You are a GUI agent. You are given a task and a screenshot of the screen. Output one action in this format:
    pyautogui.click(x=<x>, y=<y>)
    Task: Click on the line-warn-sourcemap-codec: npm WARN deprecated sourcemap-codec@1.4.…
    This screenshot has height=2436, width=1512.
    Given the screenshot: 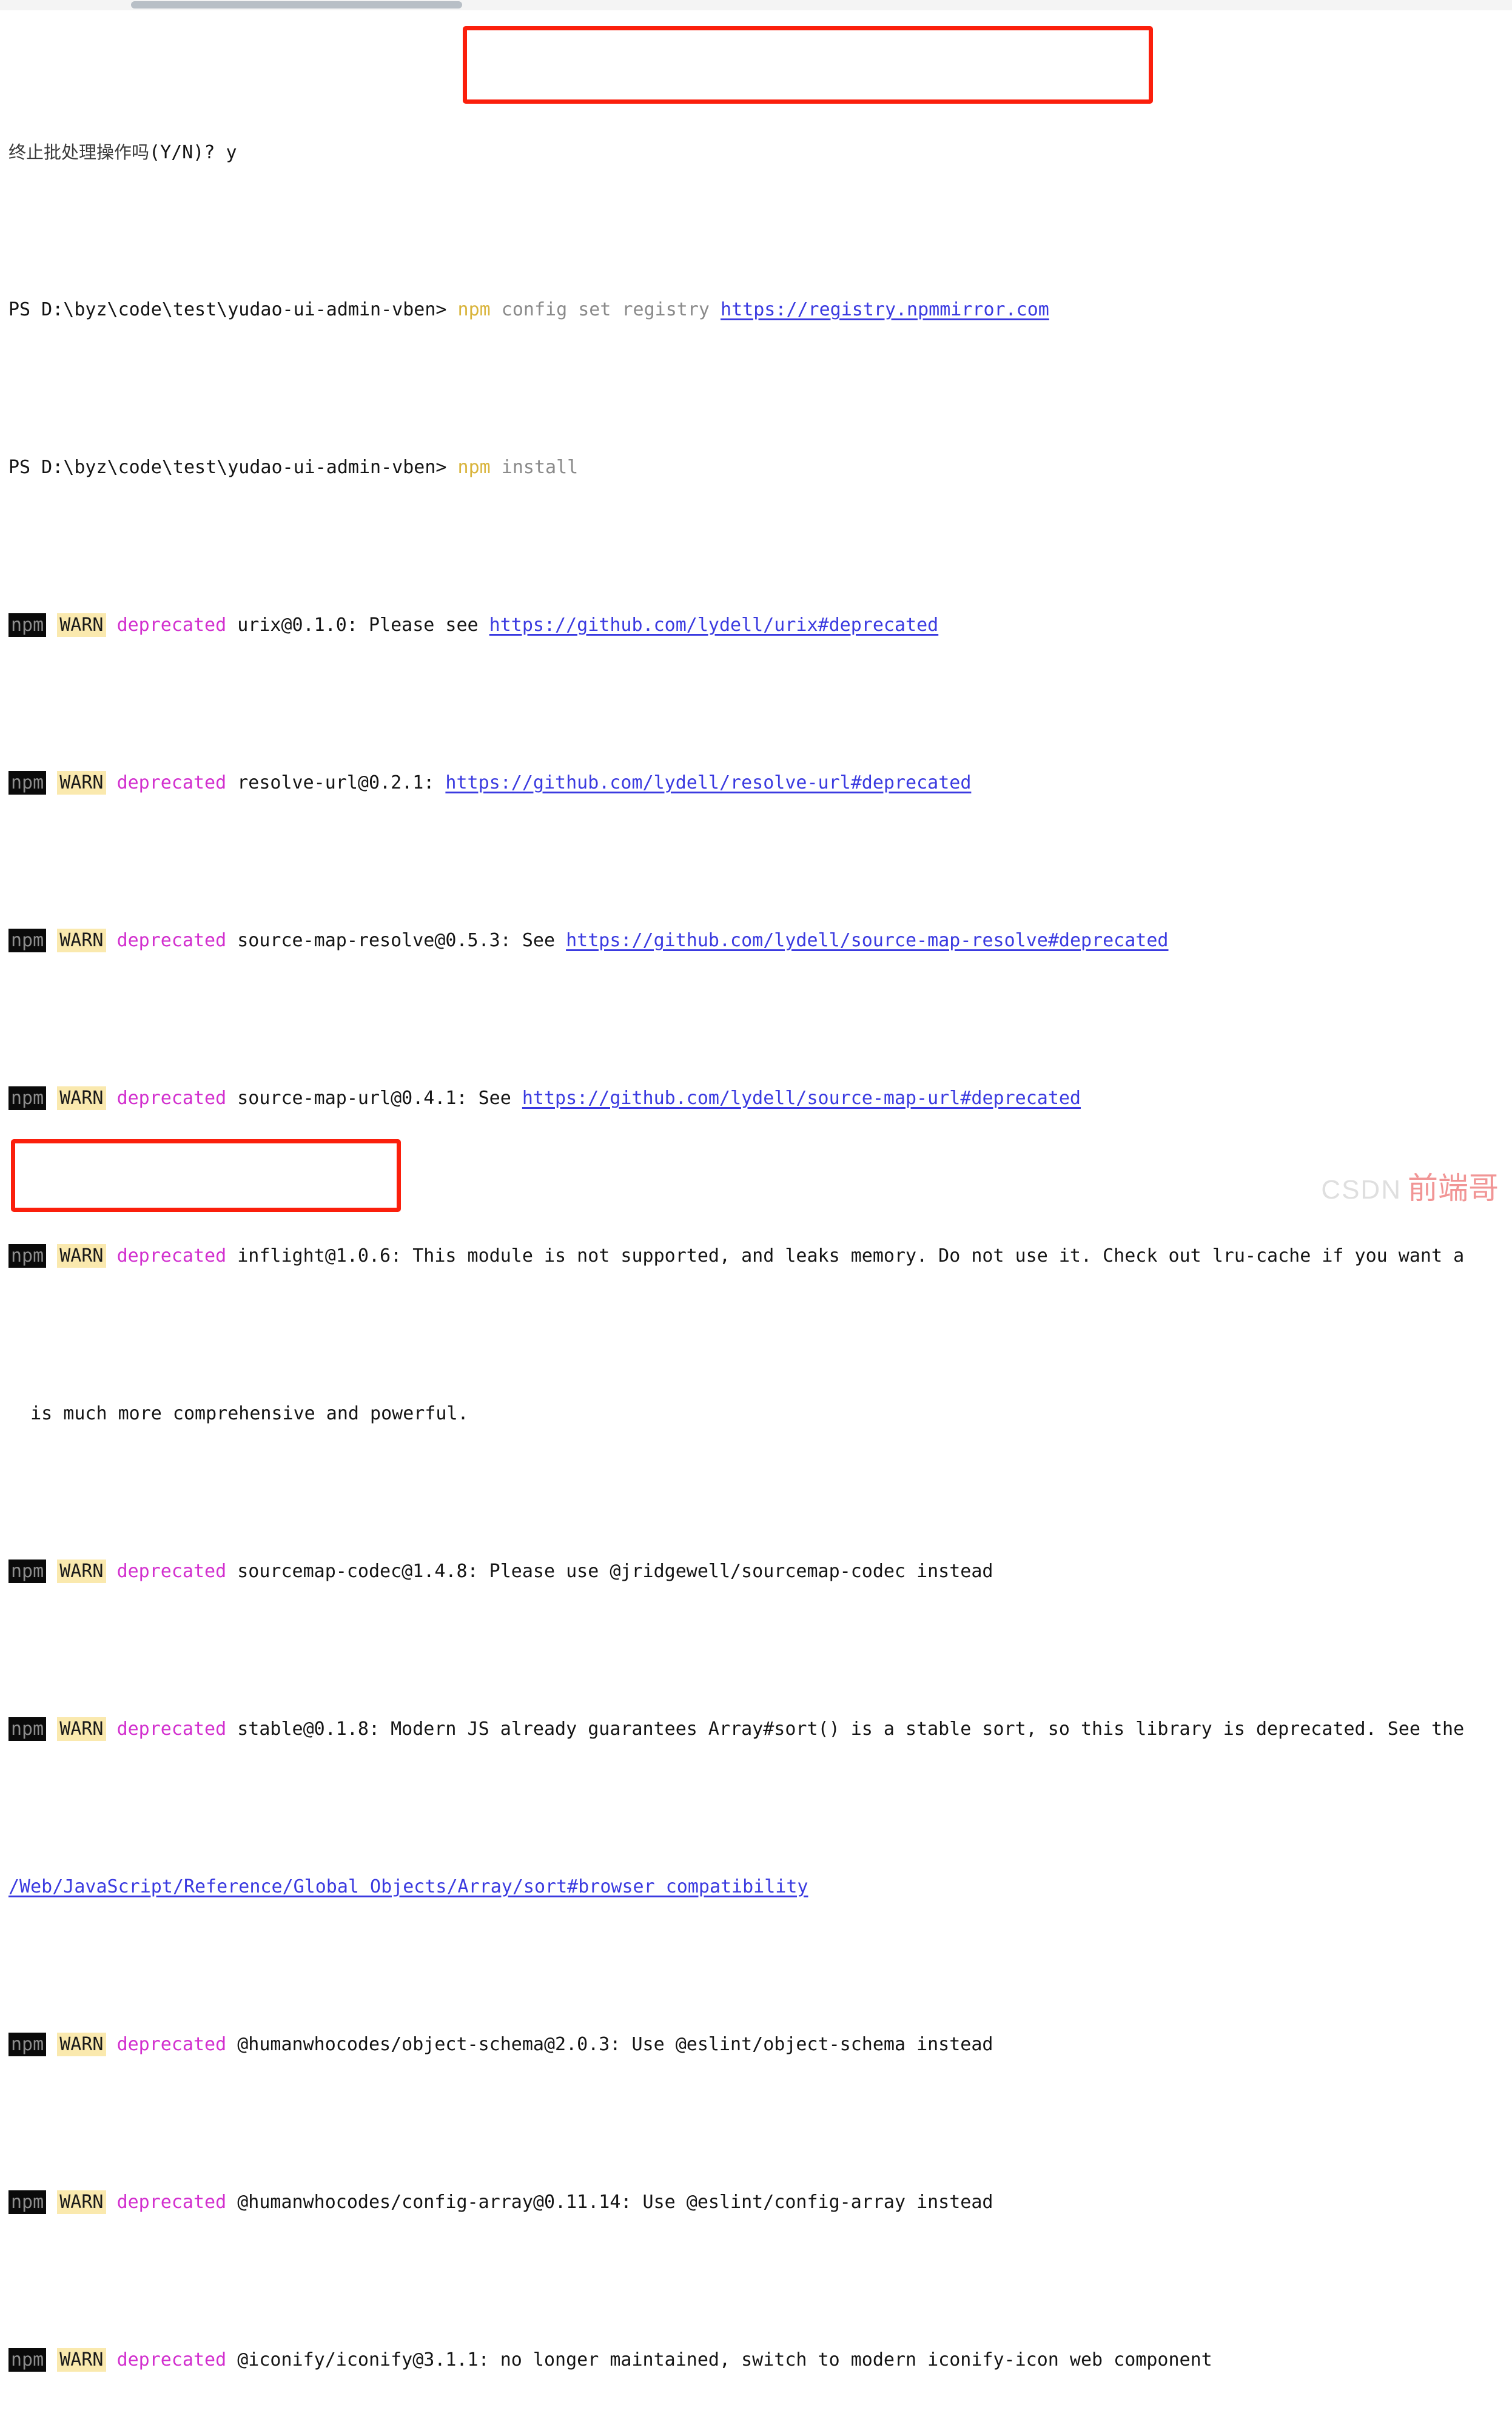 What is the action you would take?
    pyautogui.click(x=756, y=1571)
    